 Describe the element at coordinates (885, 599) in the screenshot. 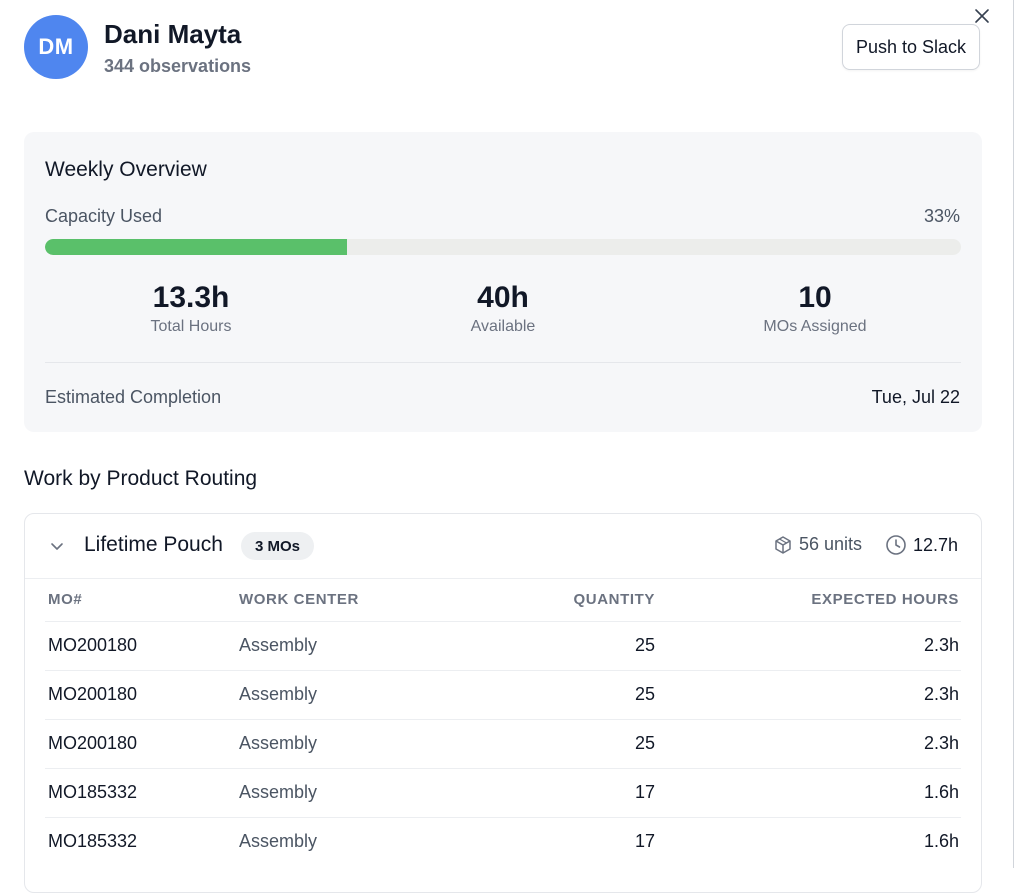

I see `column-header-expected-hours: EXPECTED HOURS` at that location.